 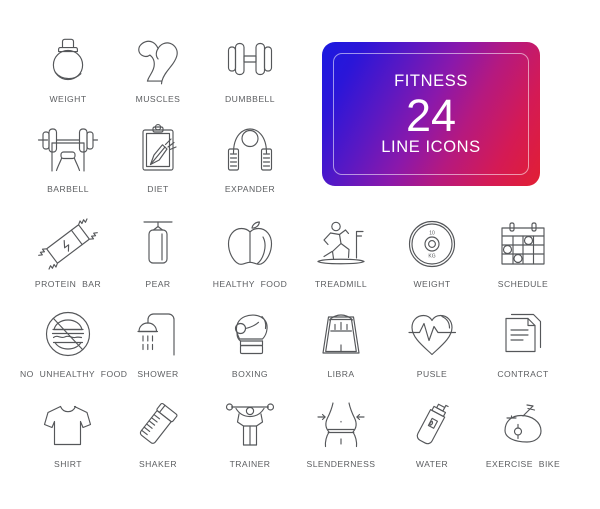 What do you see at coordinates (68, 189) in the screenshot?
I see `icon-label: BARBELL` at bounding box center [68, 189].